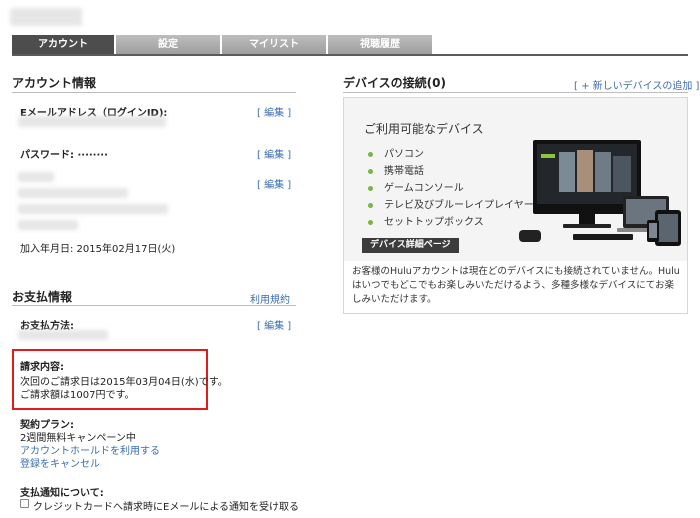 The width and height of the screenshot is (700, 518). Describe the element at coordinates (46, 17) in the screenshot. I see `blurred-username` at that location.